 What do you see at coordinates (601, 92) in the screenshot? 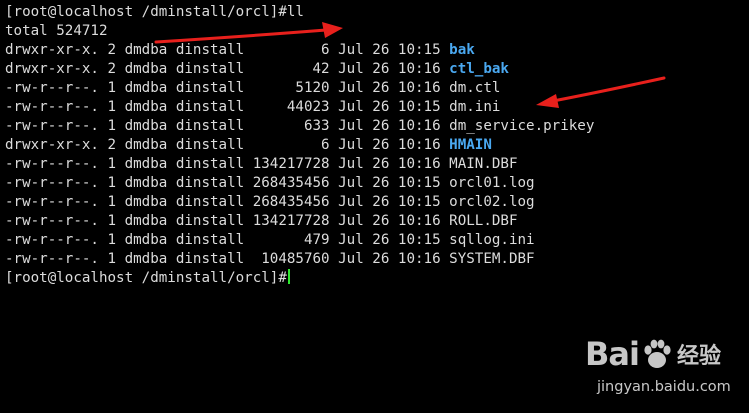
I see `arrow-to-dm-ini` at bounding box center [601, 92].